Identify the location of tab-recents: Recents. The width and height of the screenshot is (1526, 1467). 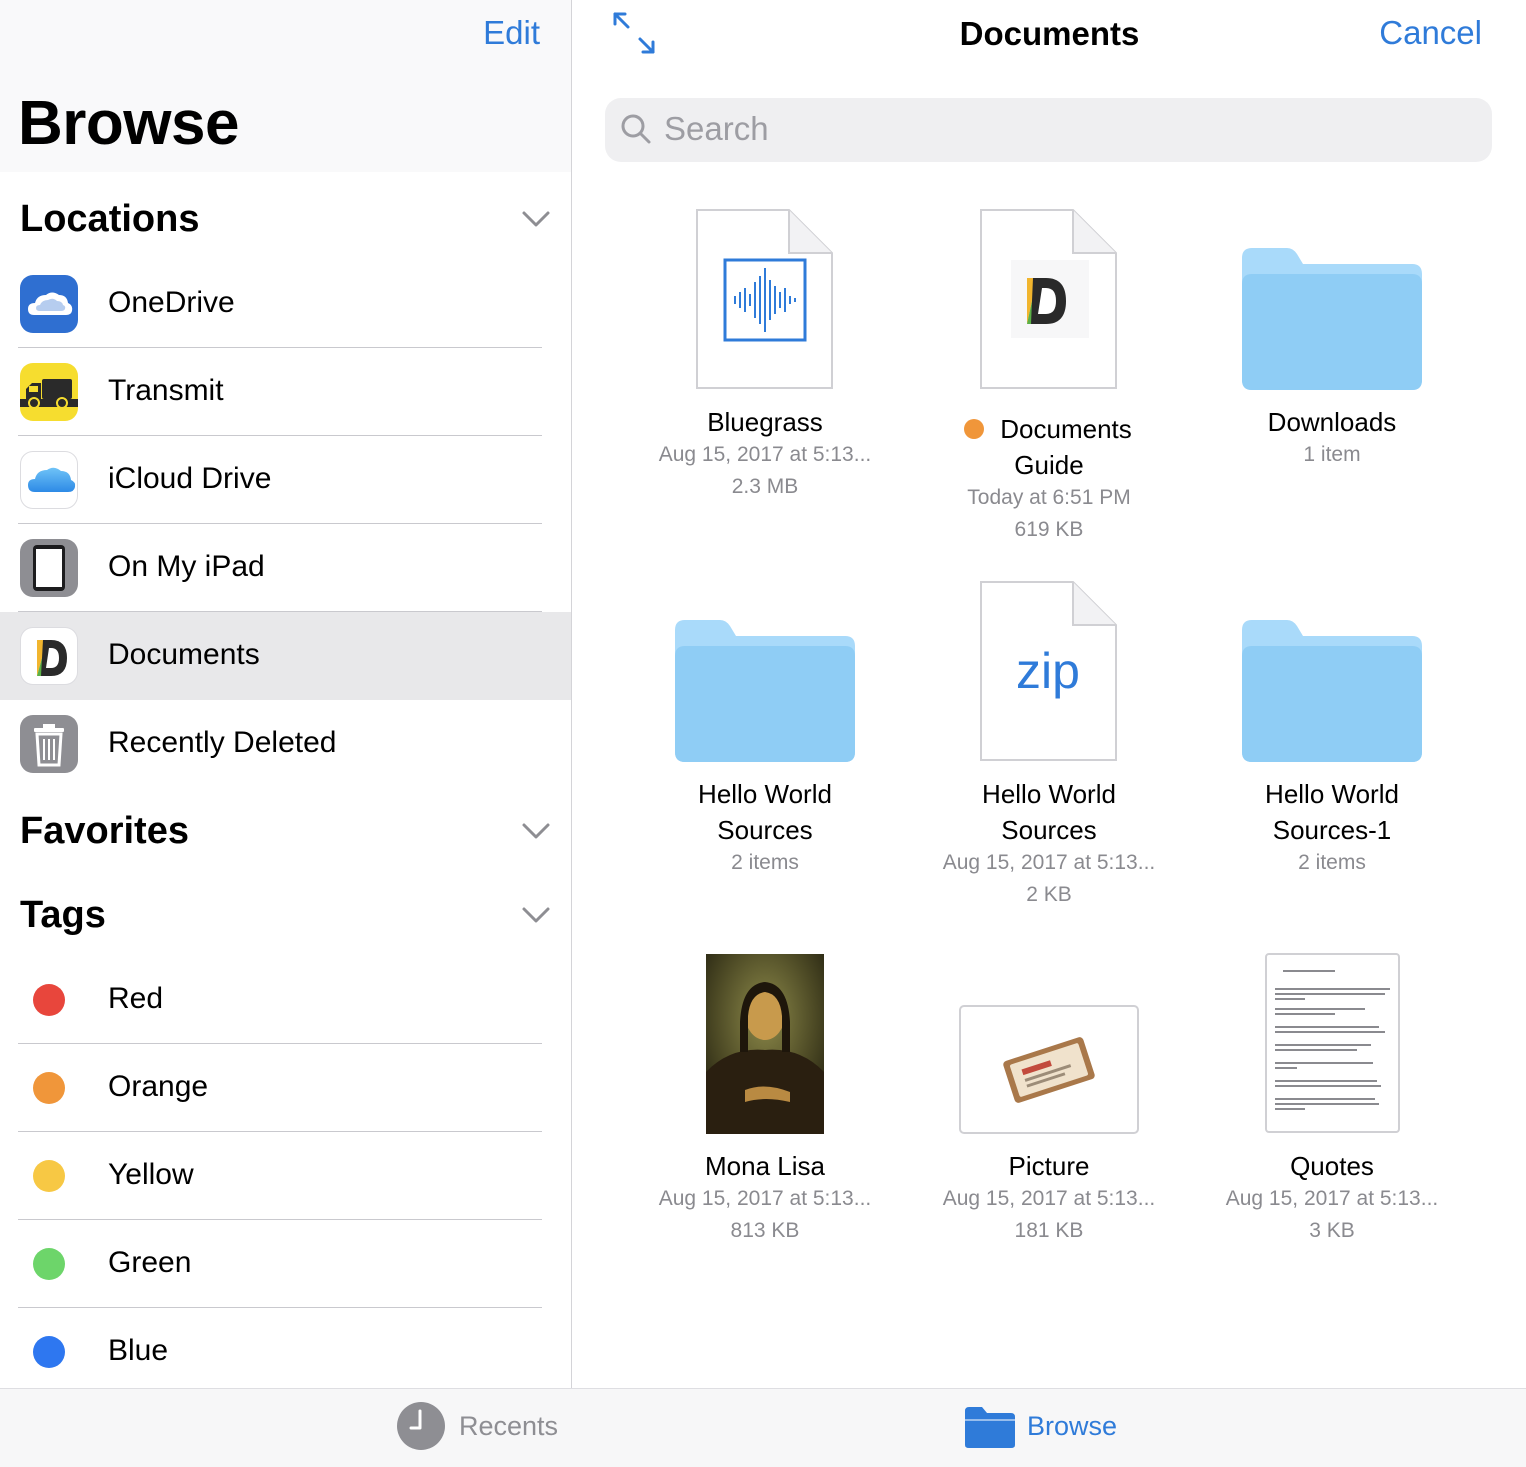
(486, 1429).